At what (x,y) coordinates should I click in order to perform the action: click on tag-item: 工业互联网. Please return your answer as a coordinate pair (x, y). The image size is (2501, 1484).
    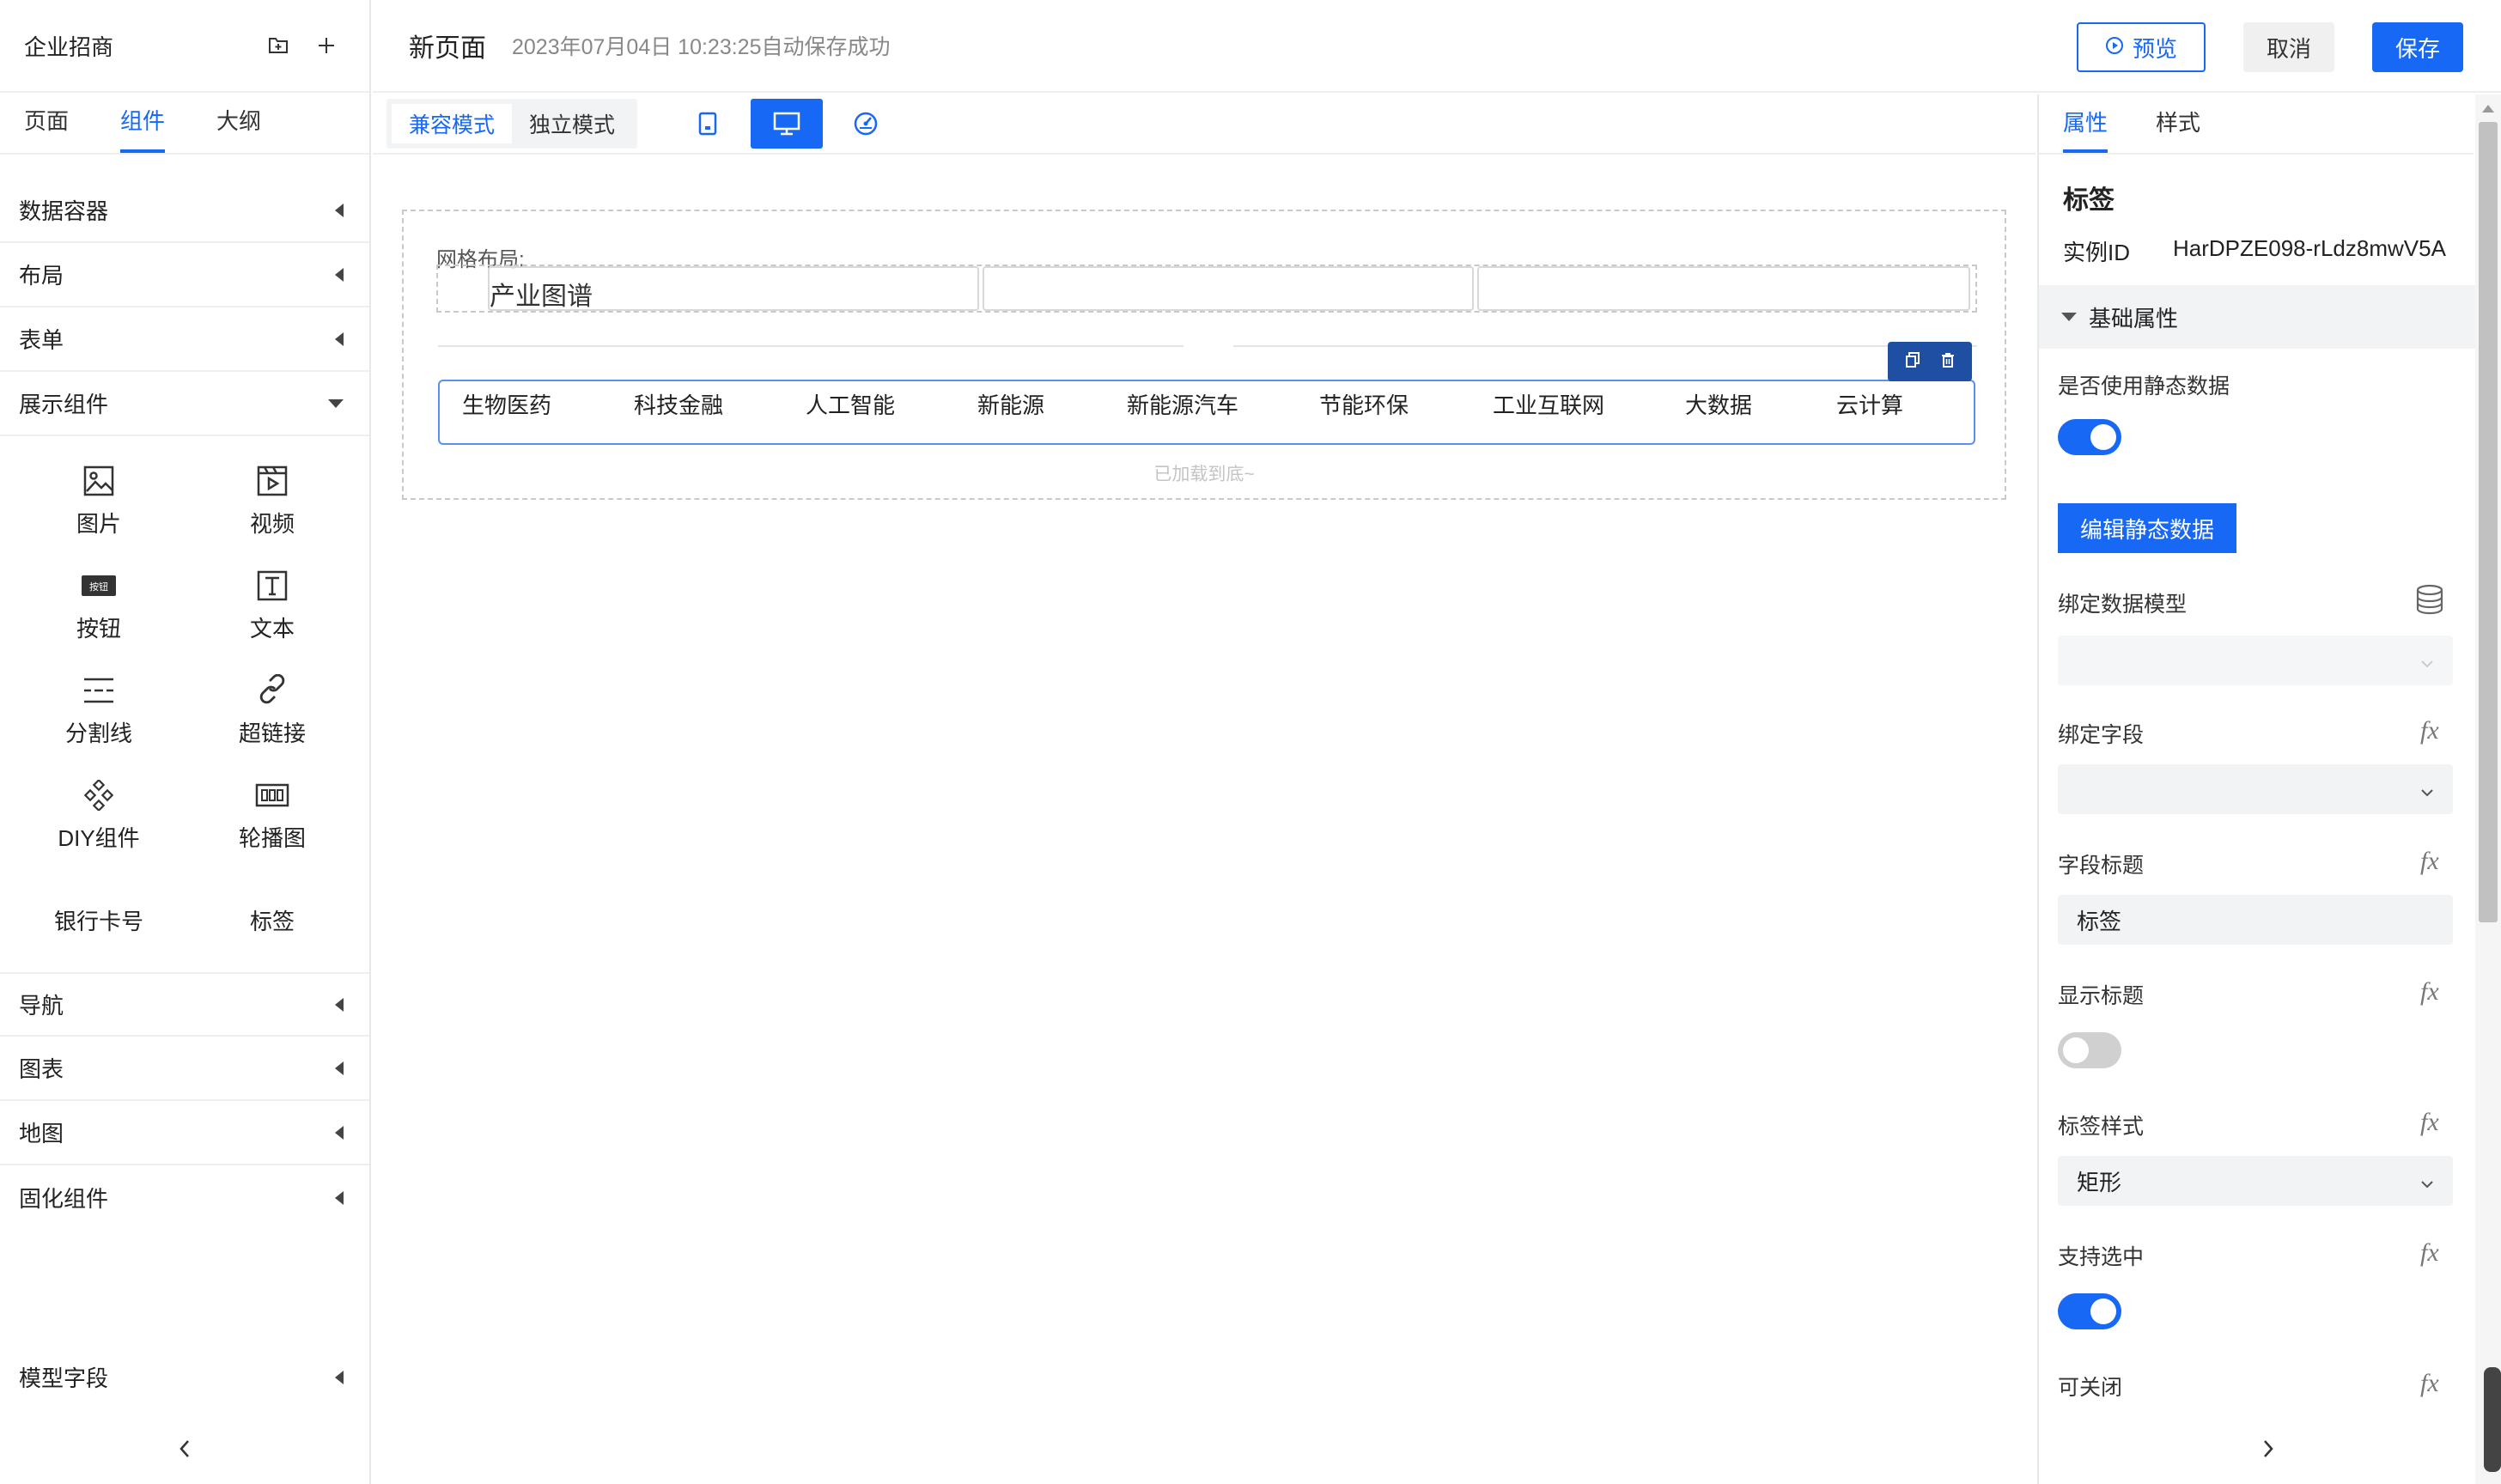
    Looking at the image, I should click on (1548, 404).